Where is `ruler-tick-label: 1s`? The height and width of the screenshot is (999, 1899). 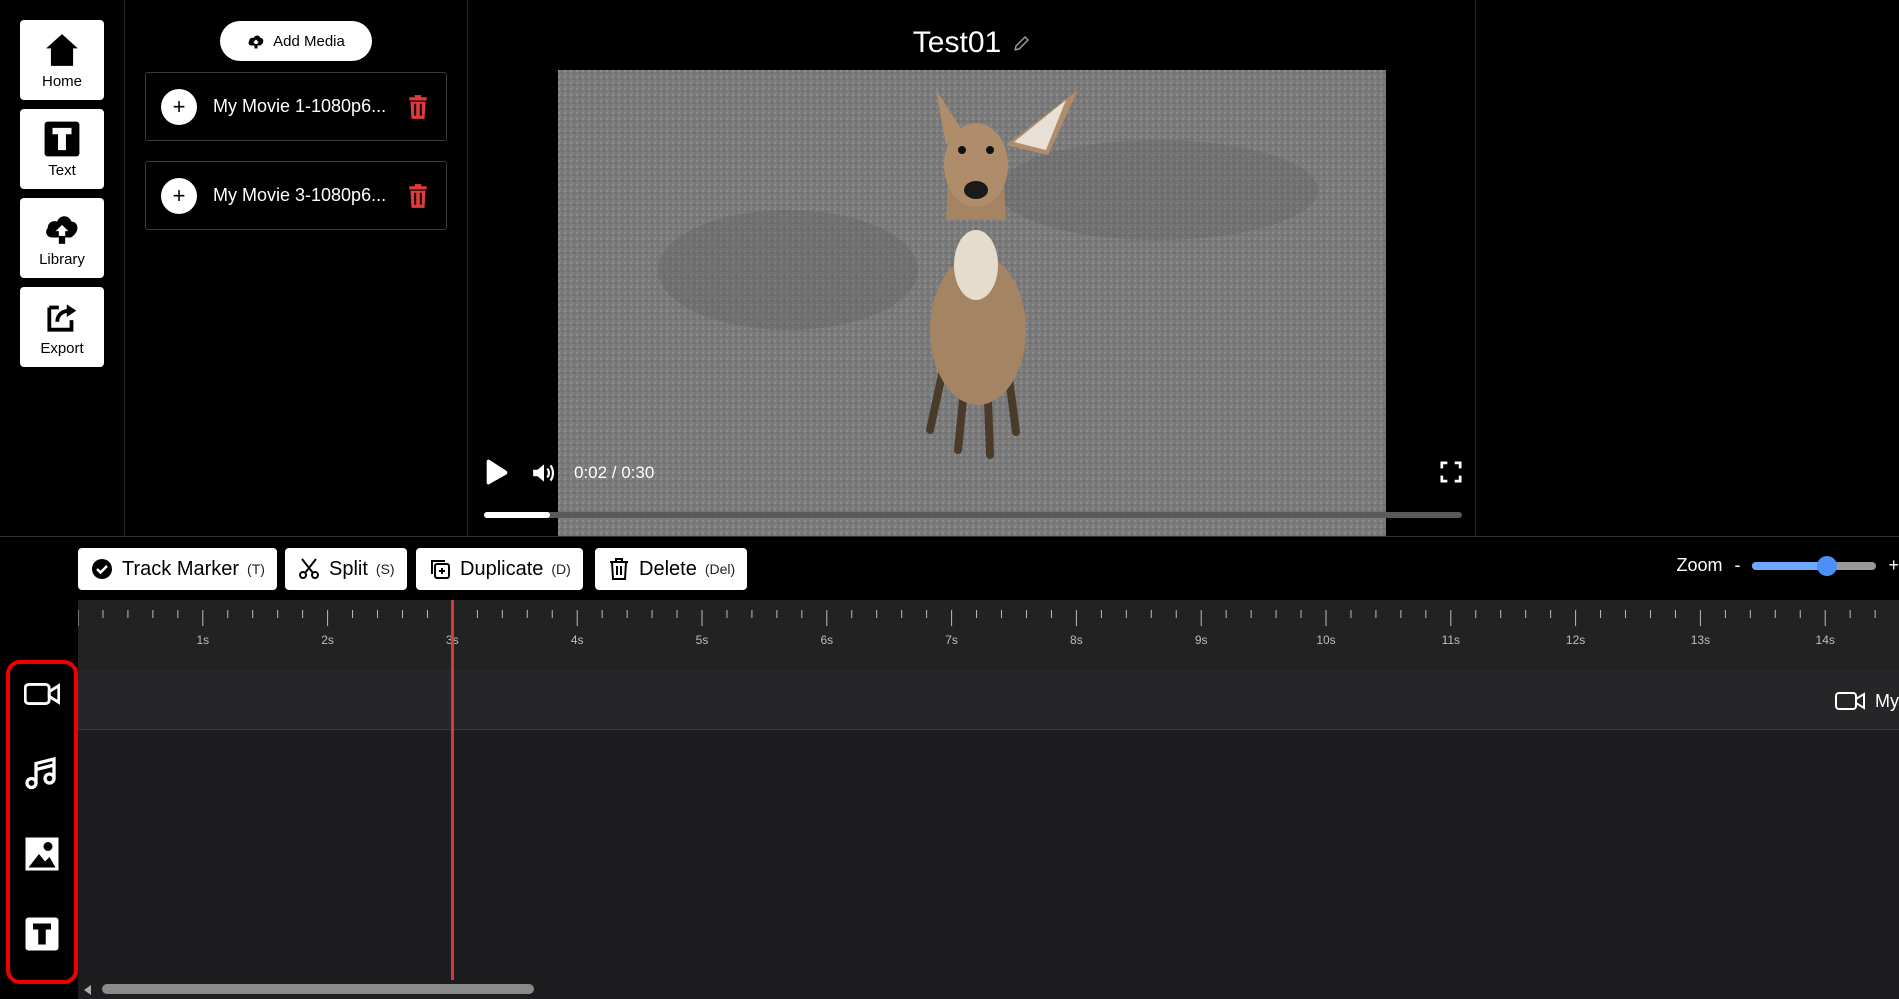
ruler-tick-label: 1s is located at coordinates (202, 640).